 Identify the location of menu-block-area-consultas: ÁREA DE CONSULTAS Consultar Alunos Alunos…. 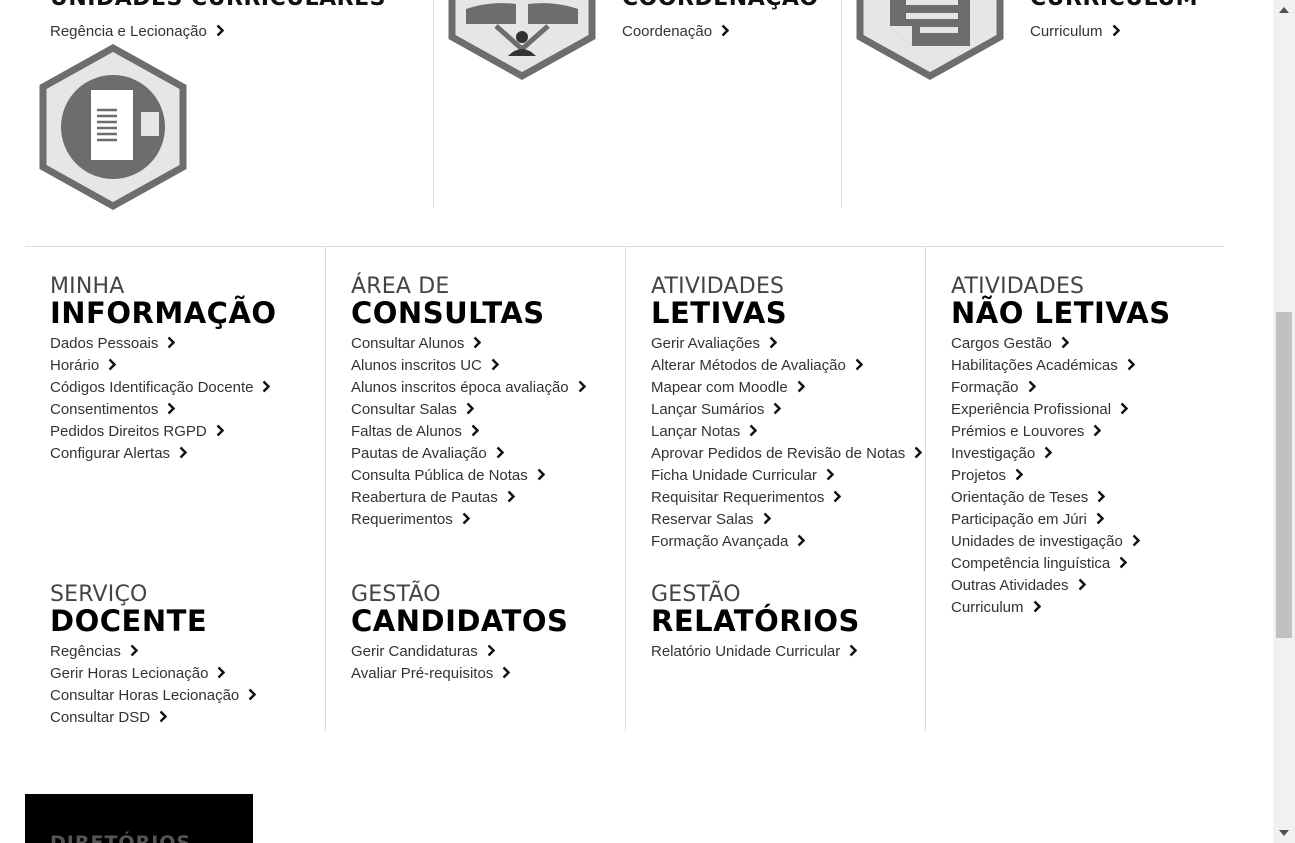
(468, 403).